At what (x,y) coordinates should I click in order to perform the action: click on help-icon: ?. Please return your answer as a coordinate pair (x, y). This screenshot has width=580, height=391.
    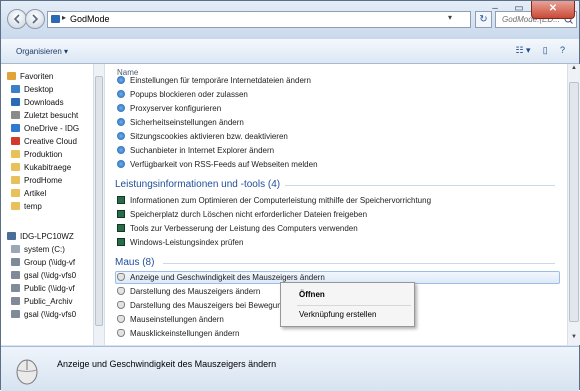
    Looking at the image, I should click on (562, 50).